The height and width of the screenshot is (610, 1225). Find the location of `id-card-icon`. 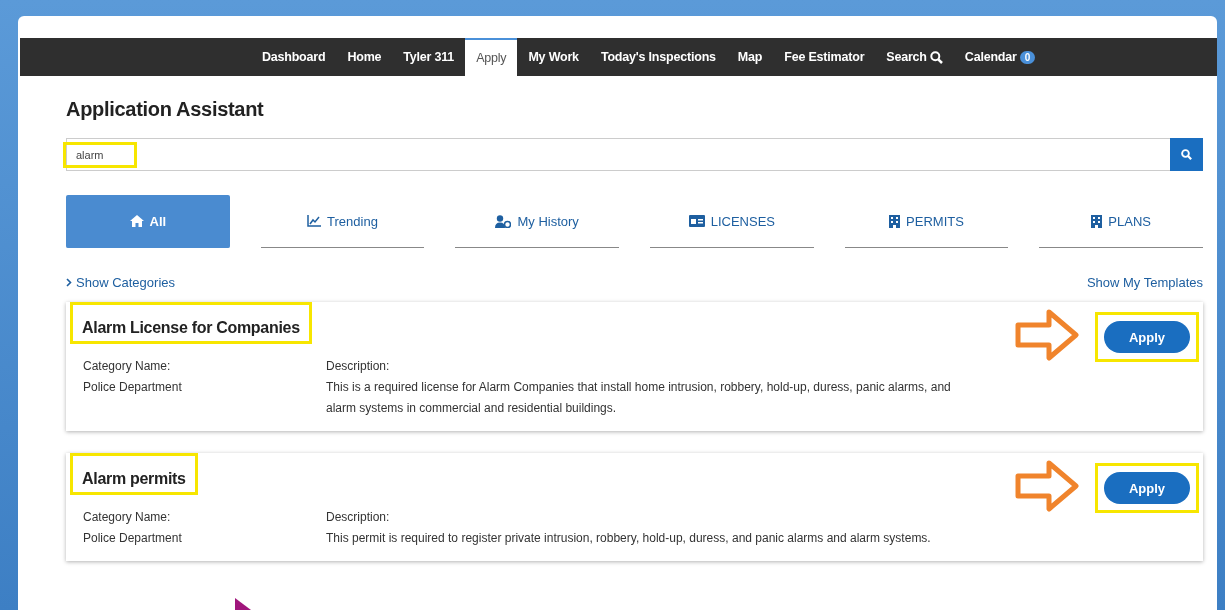

id-card-icon is located at coordinates (696, 221).